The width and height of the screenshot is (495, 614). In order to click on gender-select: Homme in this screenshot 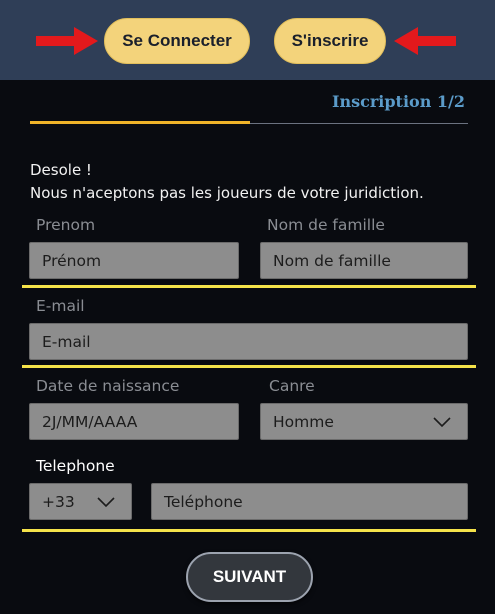, I will do `click(364, 421)`.